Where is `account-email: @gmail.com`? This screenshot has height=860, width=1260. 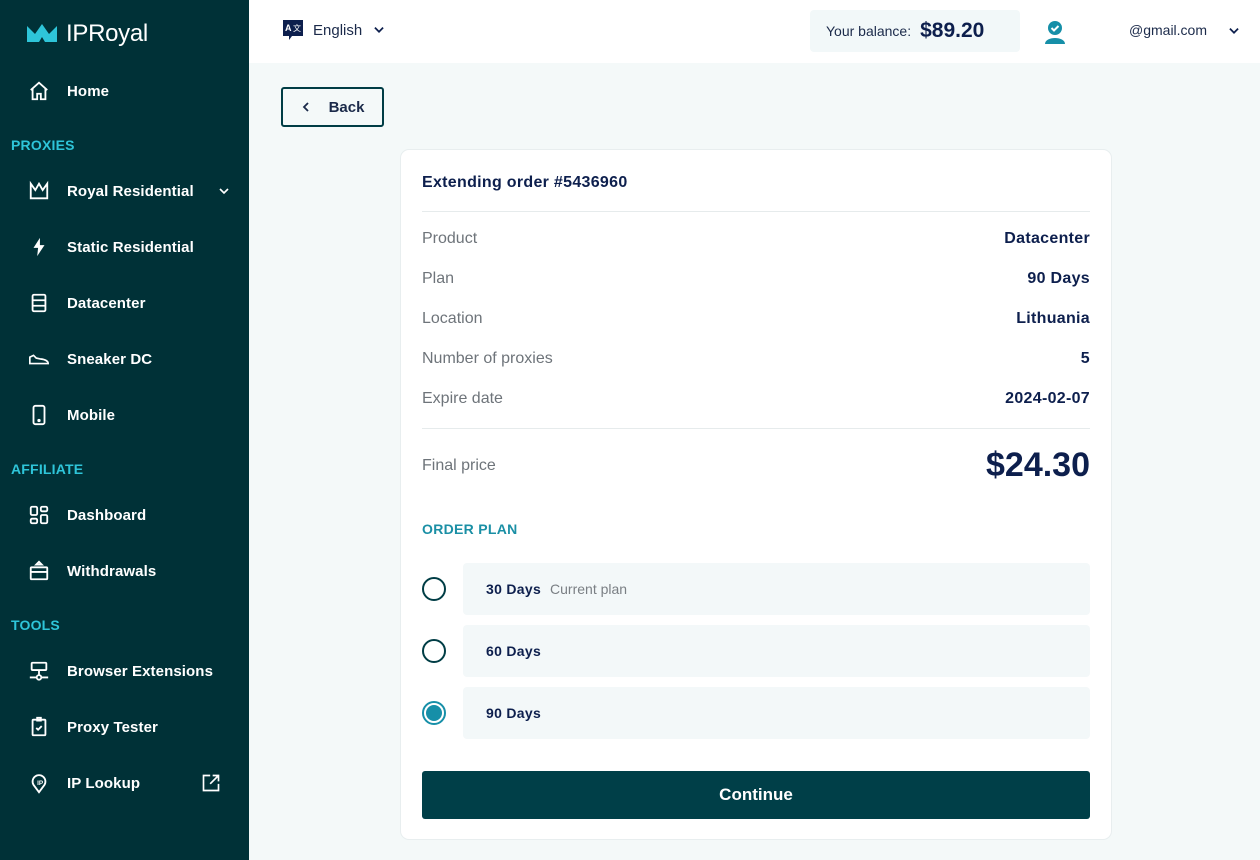
account-email: @gmail.com is located at coordinates (1168, 30).